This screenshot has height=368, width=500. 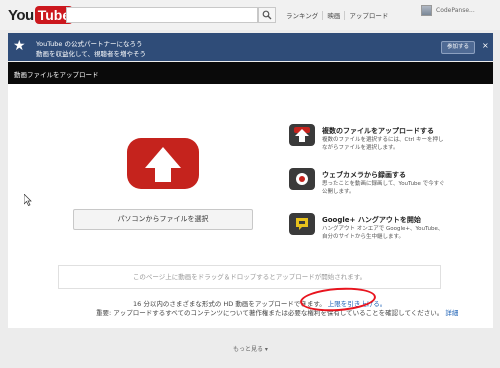 I want to click on drop-zone: このページ上に動画をドラッグ＆ドロップするとアップロードが開始されます。, so click(x=249, y=277).